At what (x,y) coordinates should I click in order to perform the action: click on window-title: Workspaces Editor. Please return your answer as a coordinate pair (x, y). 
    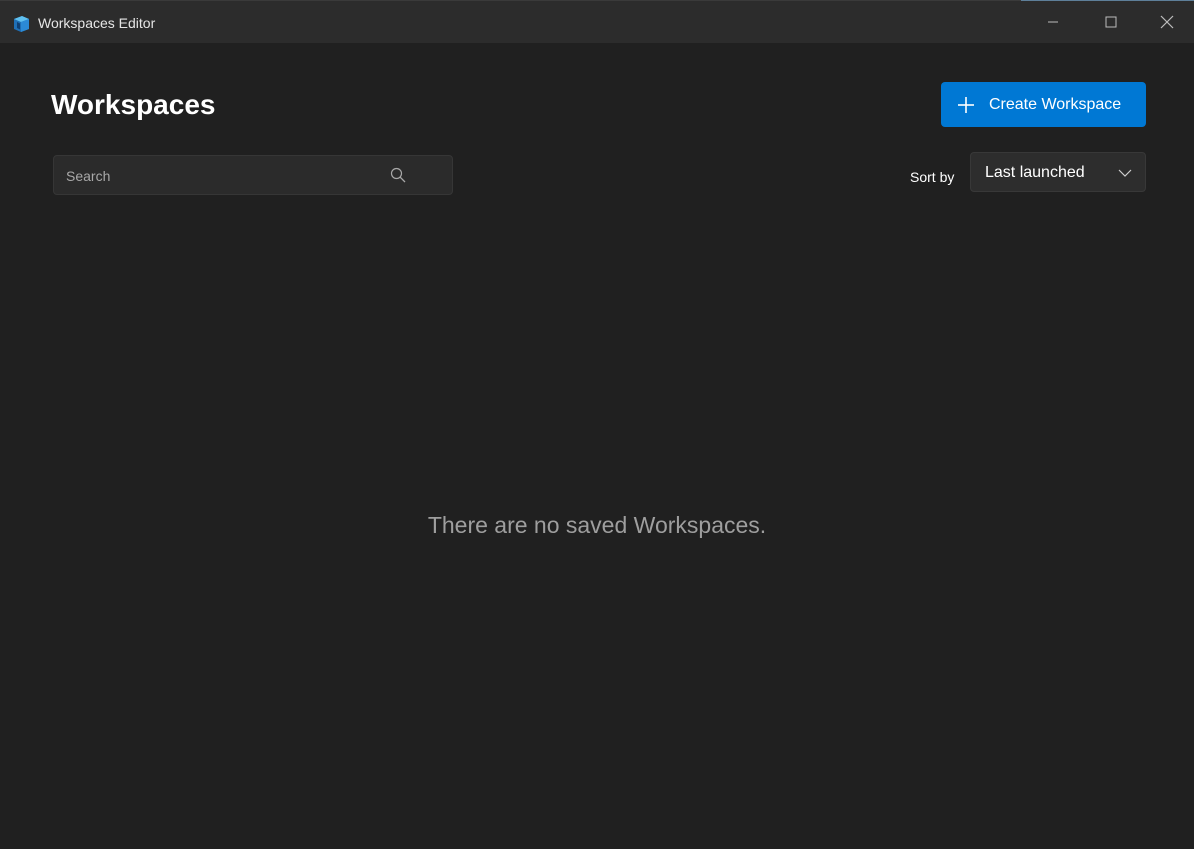
    Looking at the image, I should click on (97, 23).